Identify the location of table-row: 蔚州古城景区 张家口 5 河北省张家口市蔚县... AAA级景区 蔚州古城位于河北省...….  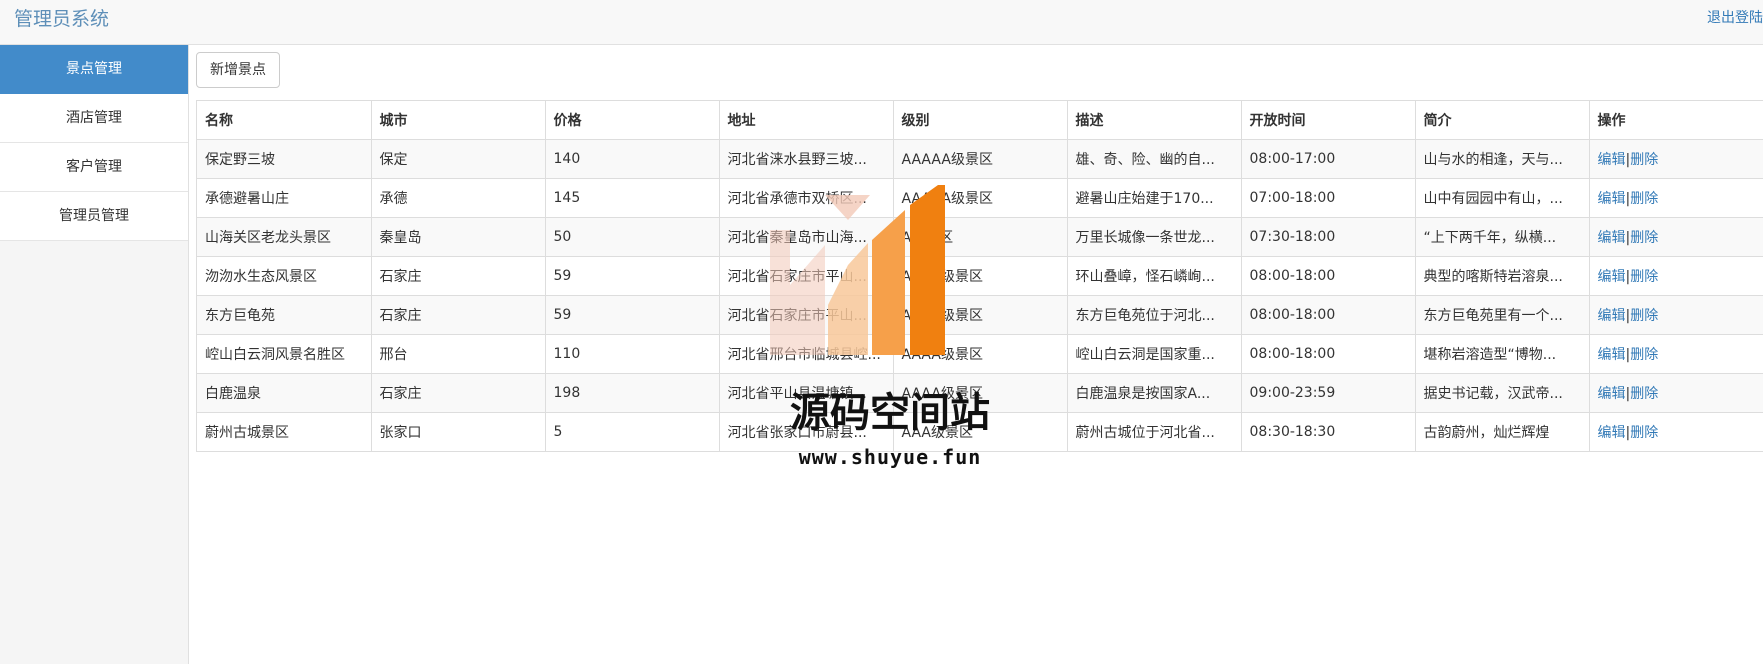
(980, 431).